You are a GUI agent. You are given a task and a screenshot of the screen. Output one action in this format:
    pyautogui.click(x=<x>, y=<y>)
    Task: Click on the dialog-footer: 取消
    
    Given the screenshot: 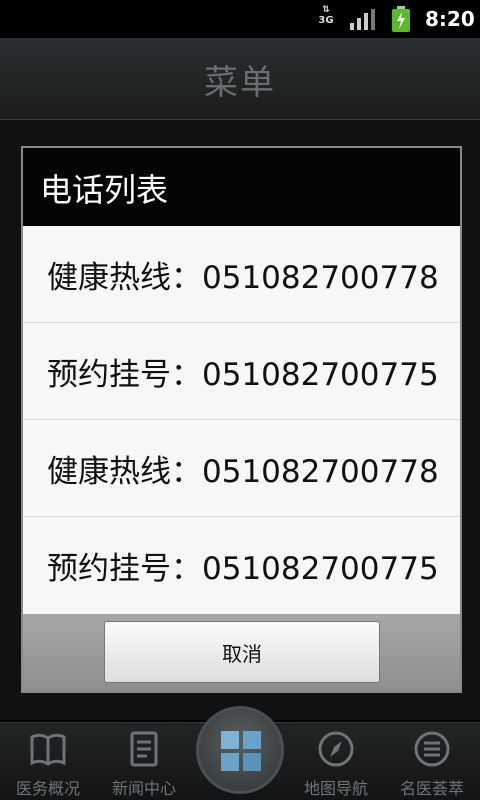 What is the action you would take?
    pyautogui.click(x=241, y=652)
    